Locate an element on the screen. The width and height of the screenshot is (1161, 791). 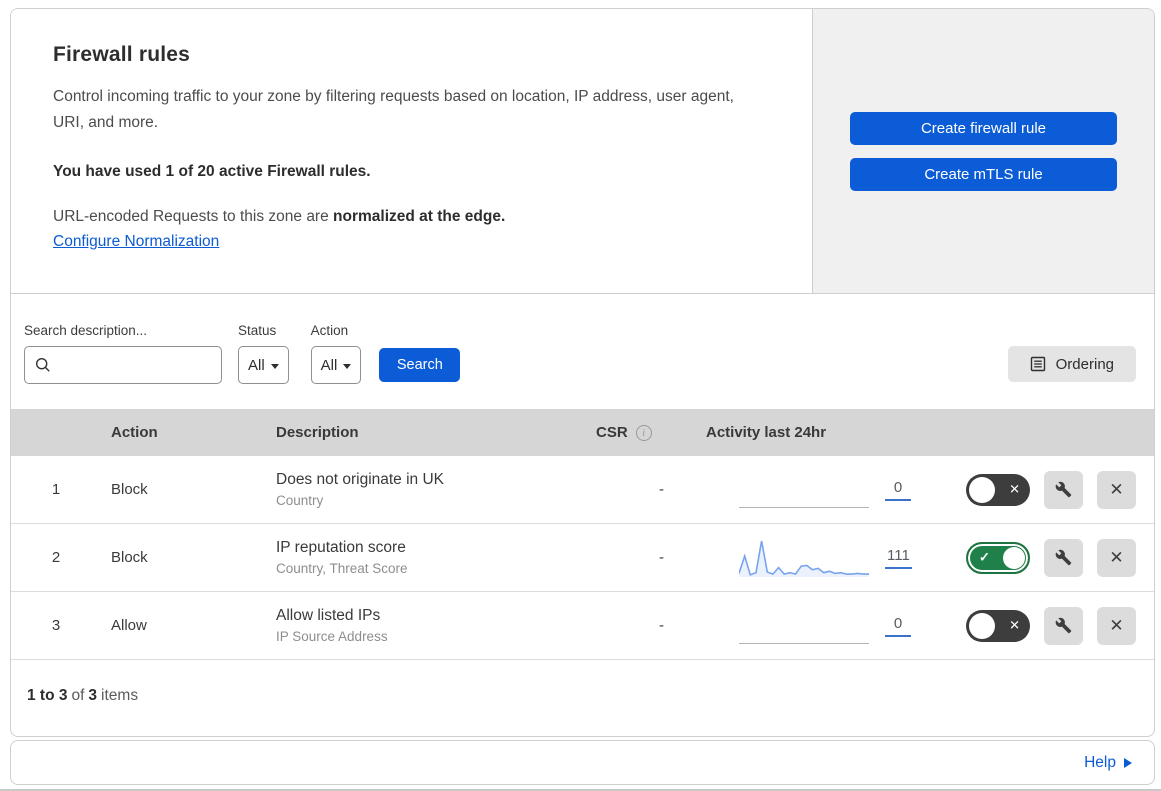
action-label: Action is located at coordinates (329, 330).